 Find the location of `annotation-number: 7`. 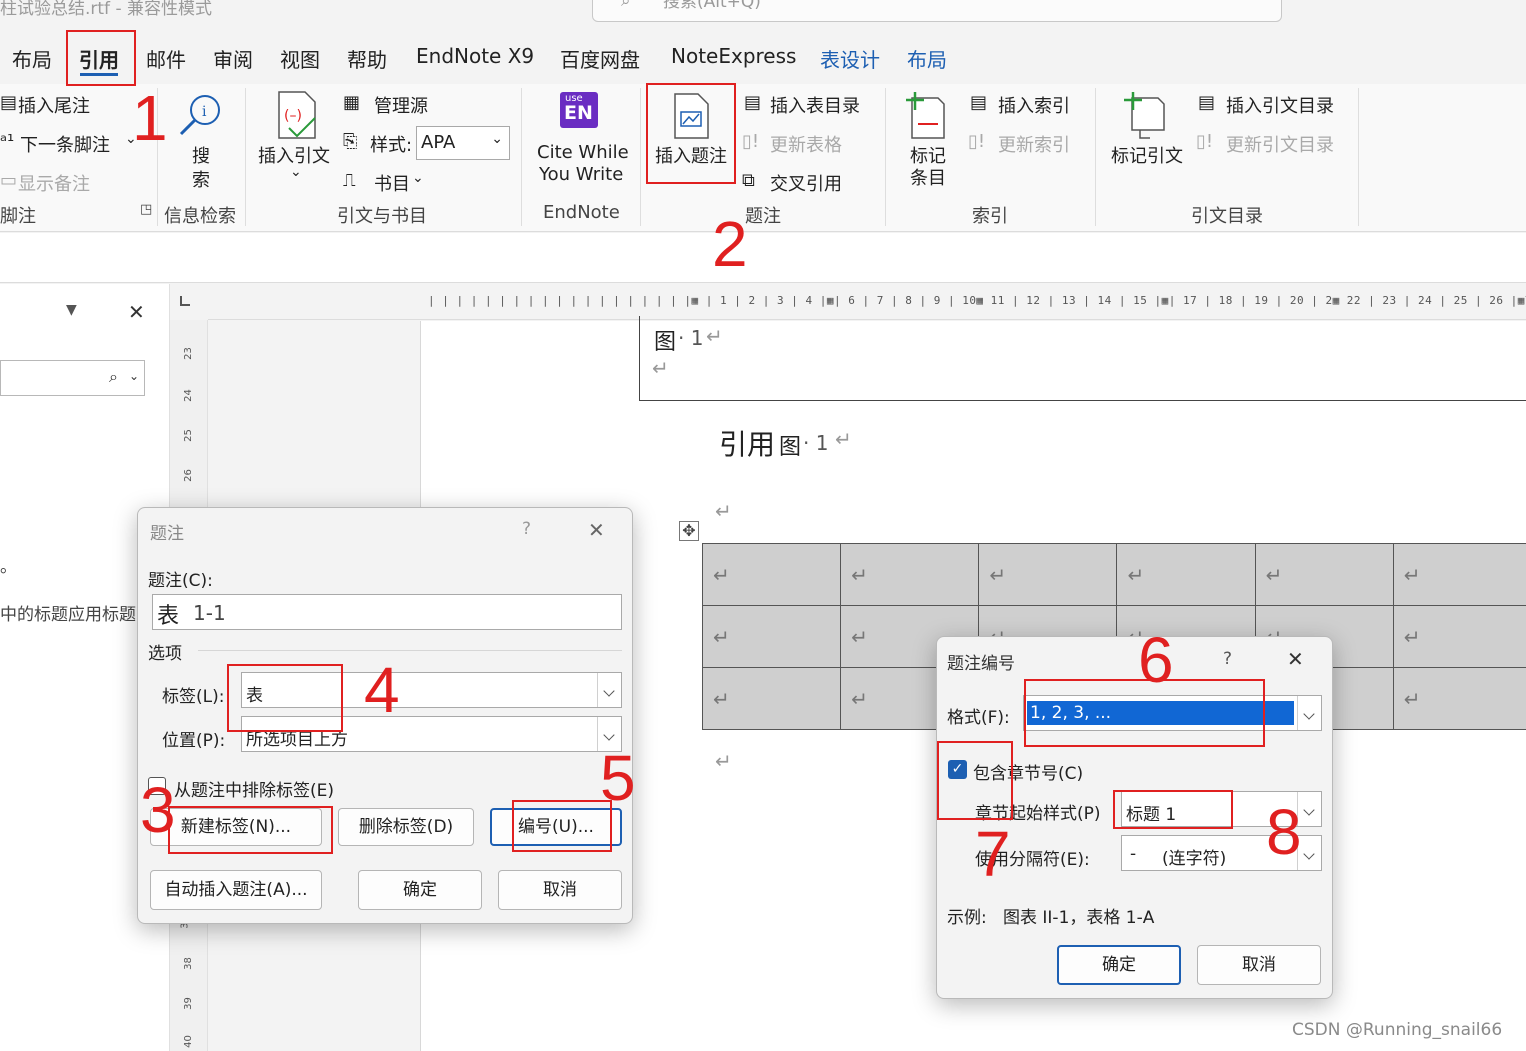

annotation-number: 7 is located at coordinates (993, 854).